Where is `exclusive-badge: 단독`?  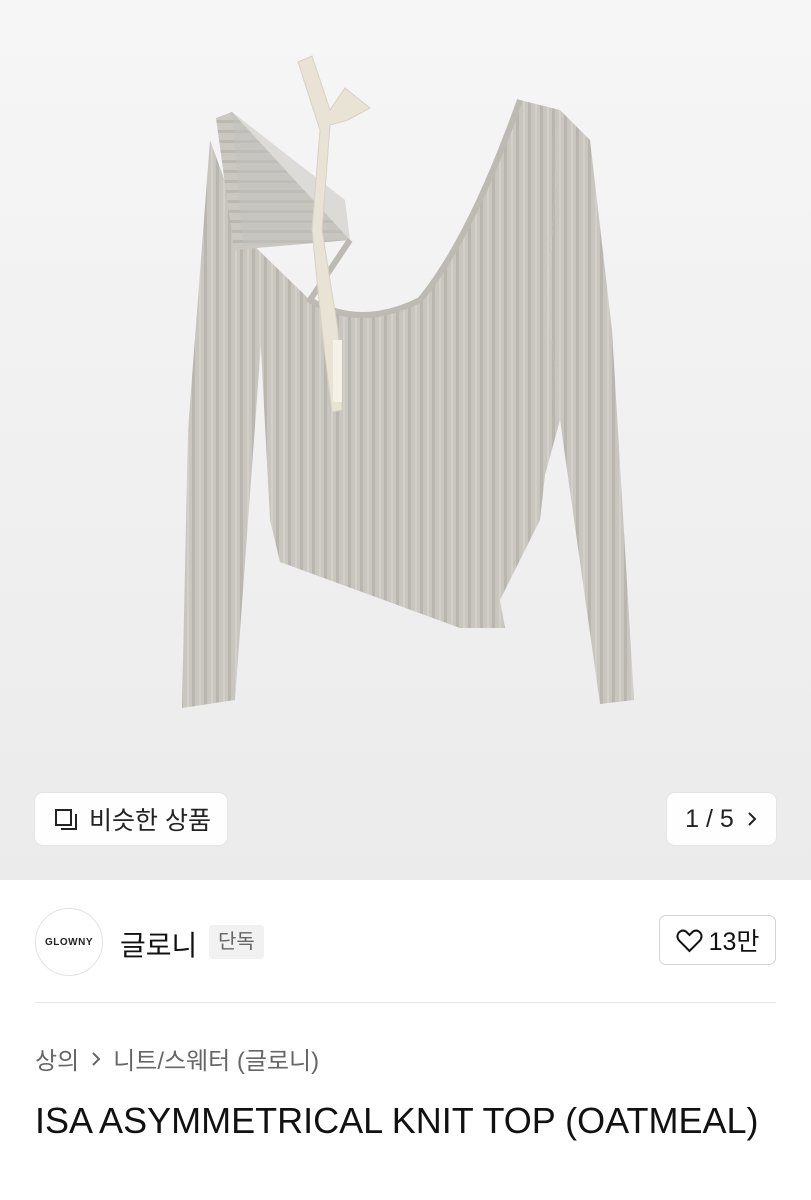 exclusive-badge: 단독 is located at coordinates (236, 942).